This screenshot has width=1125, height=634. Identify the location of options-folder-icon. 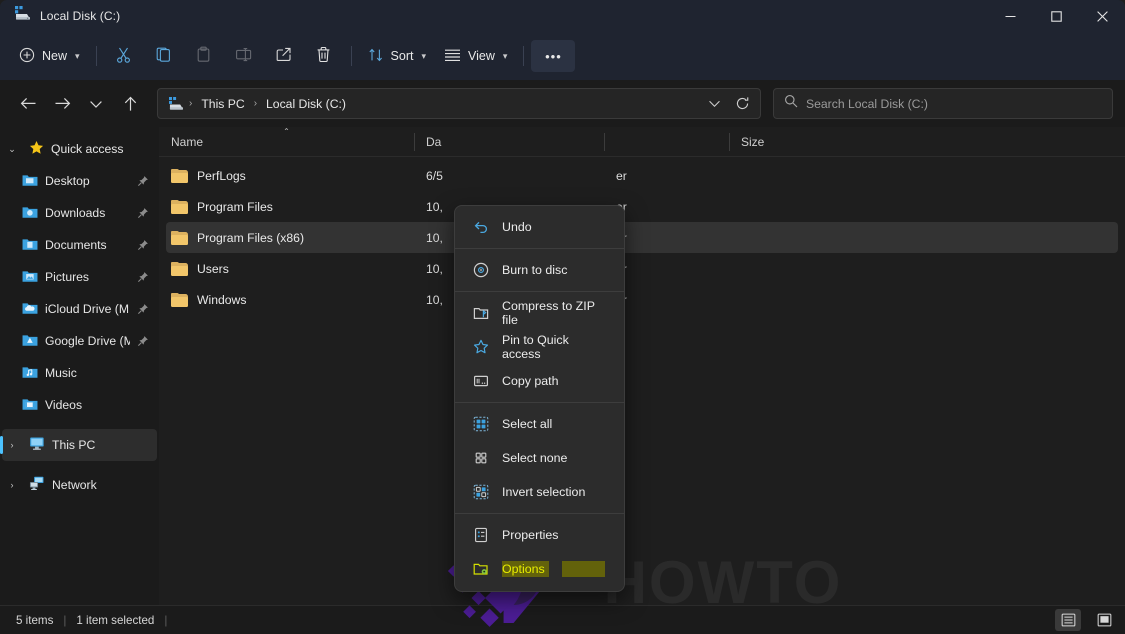
(480, 569).